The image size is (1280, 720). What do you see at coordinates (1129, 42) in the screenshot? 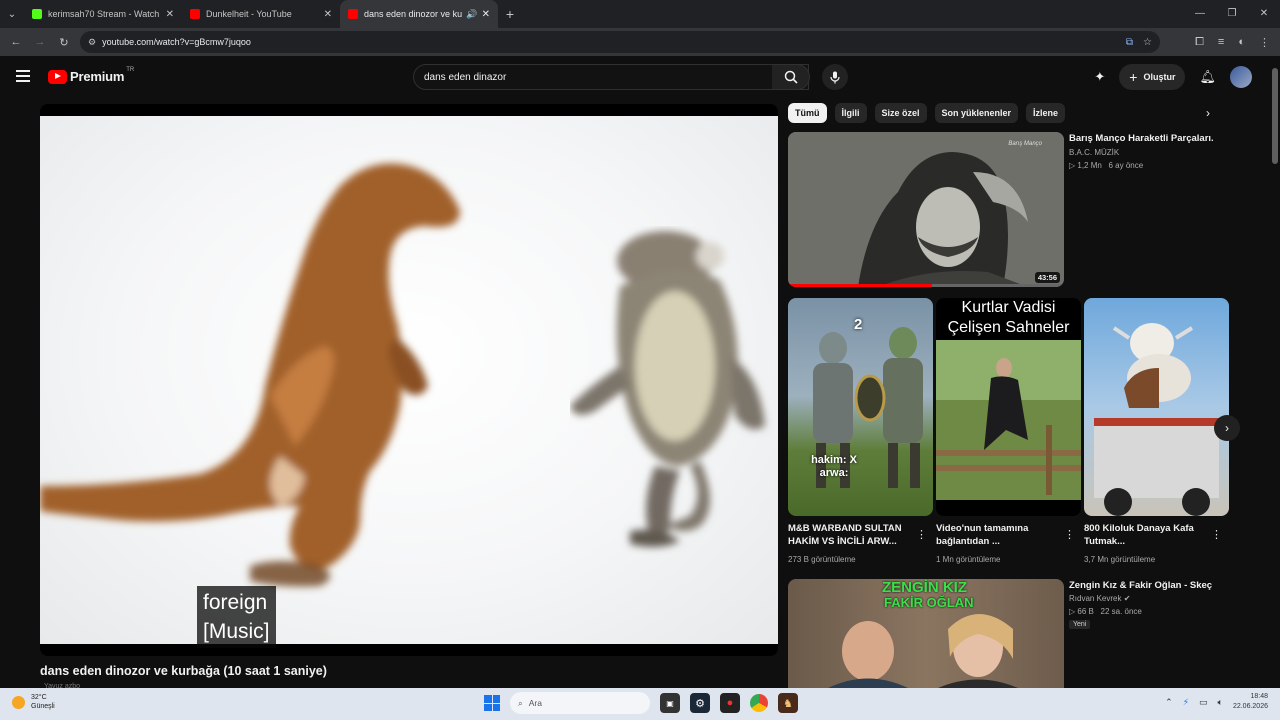
I see `translate-icon: ⧉` at bounding box center [1129, 42].